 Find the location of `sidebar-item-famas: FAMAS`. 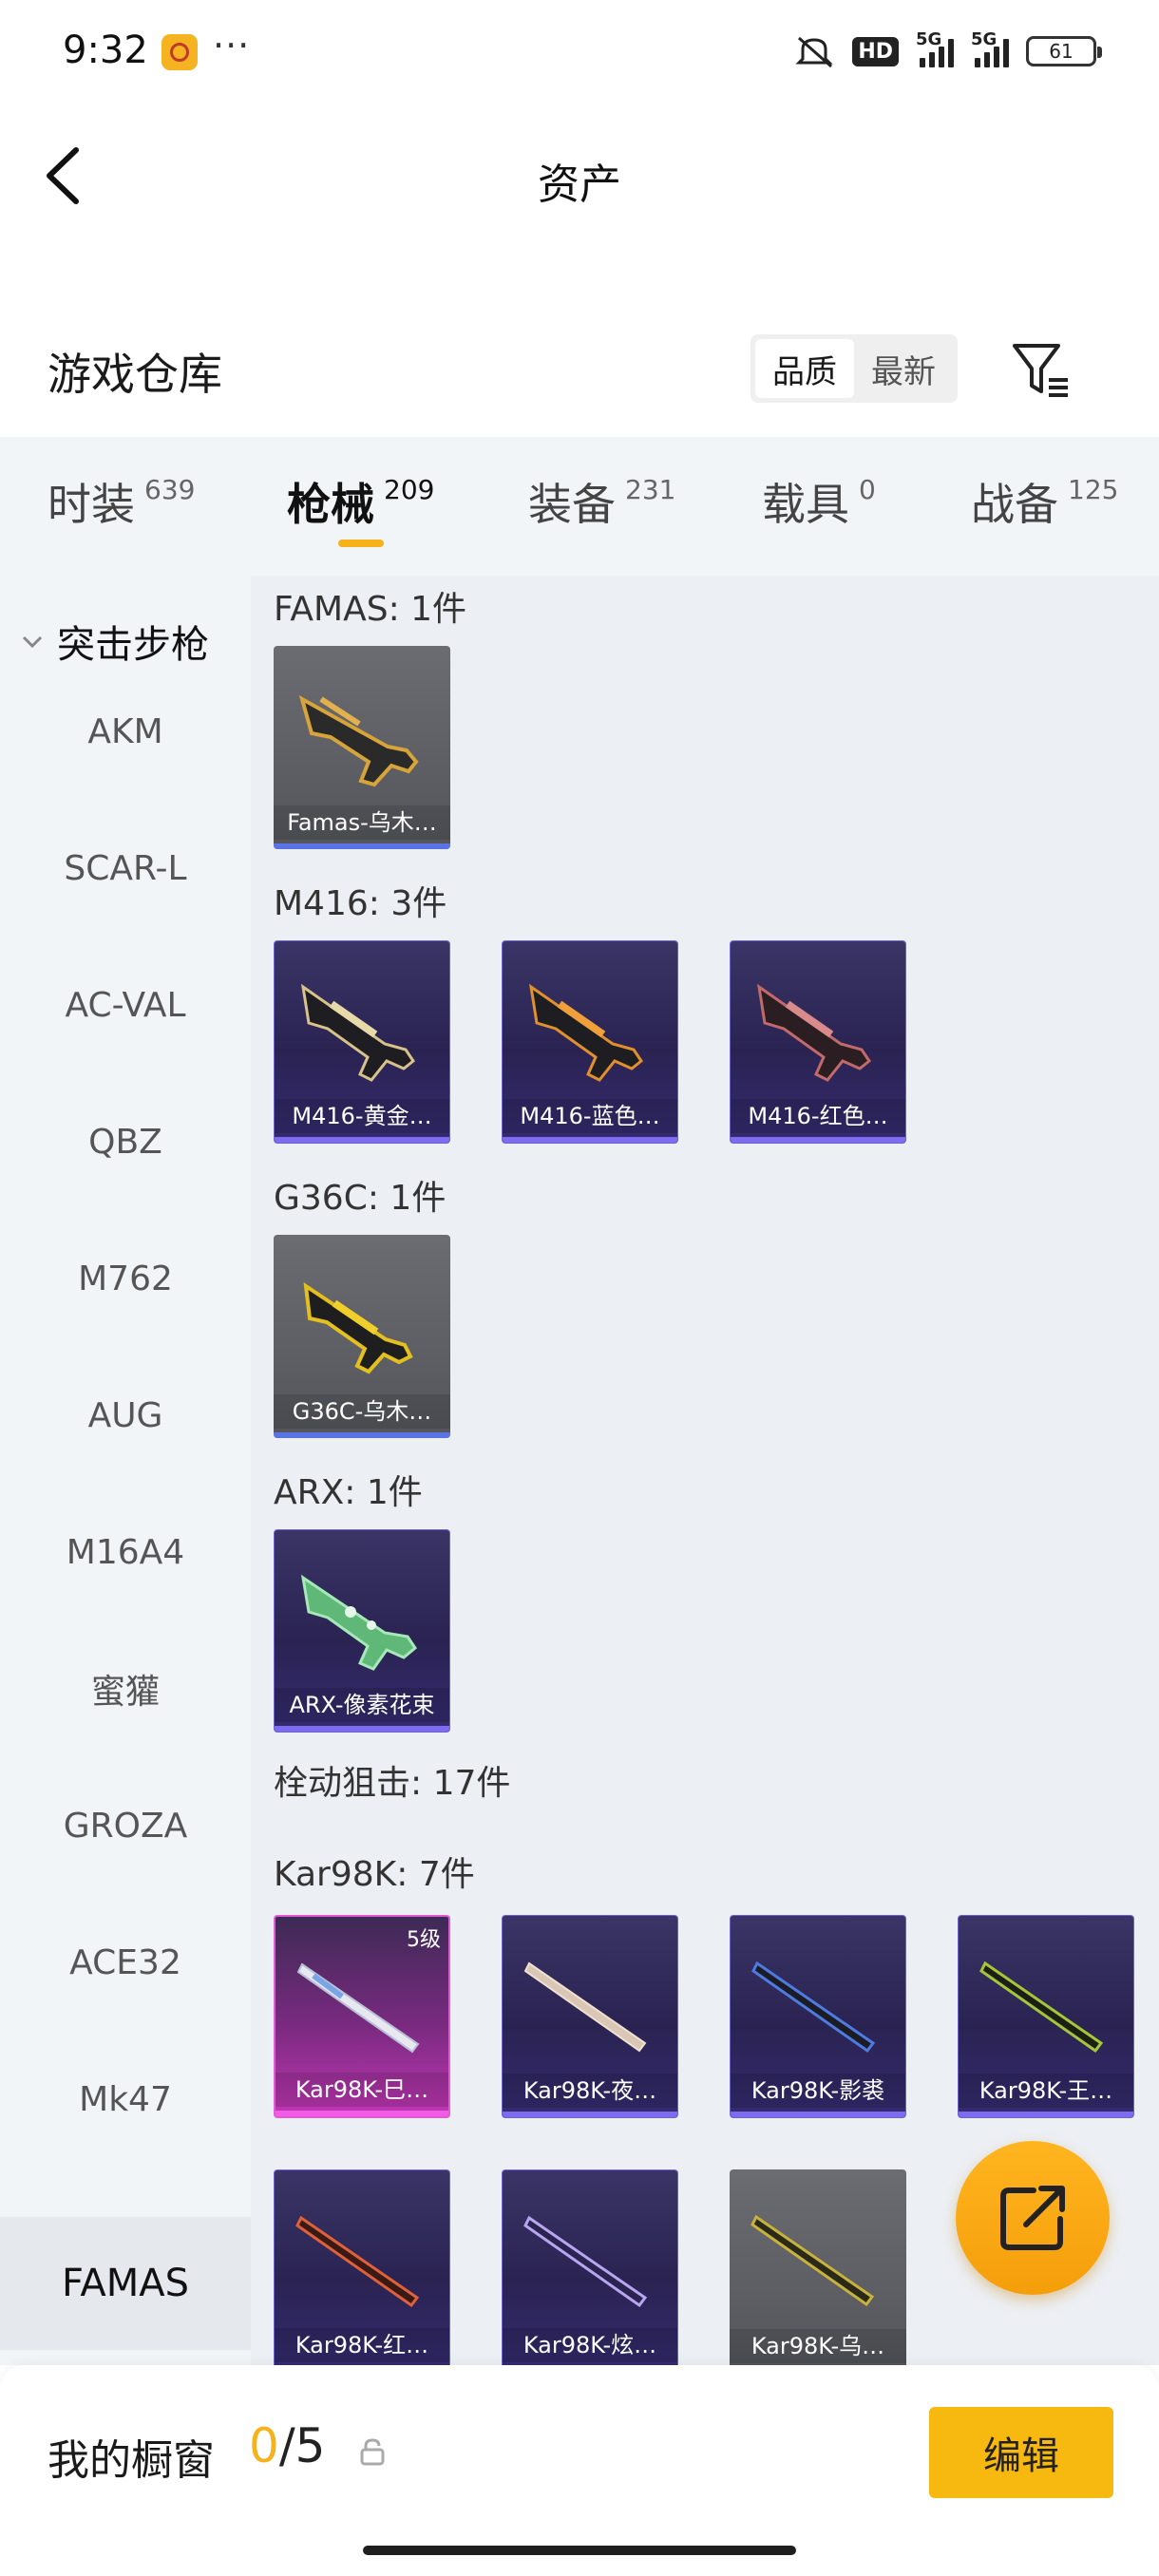

sidebar-item-famas: FAMAS is located at coordinates (125, 2283).